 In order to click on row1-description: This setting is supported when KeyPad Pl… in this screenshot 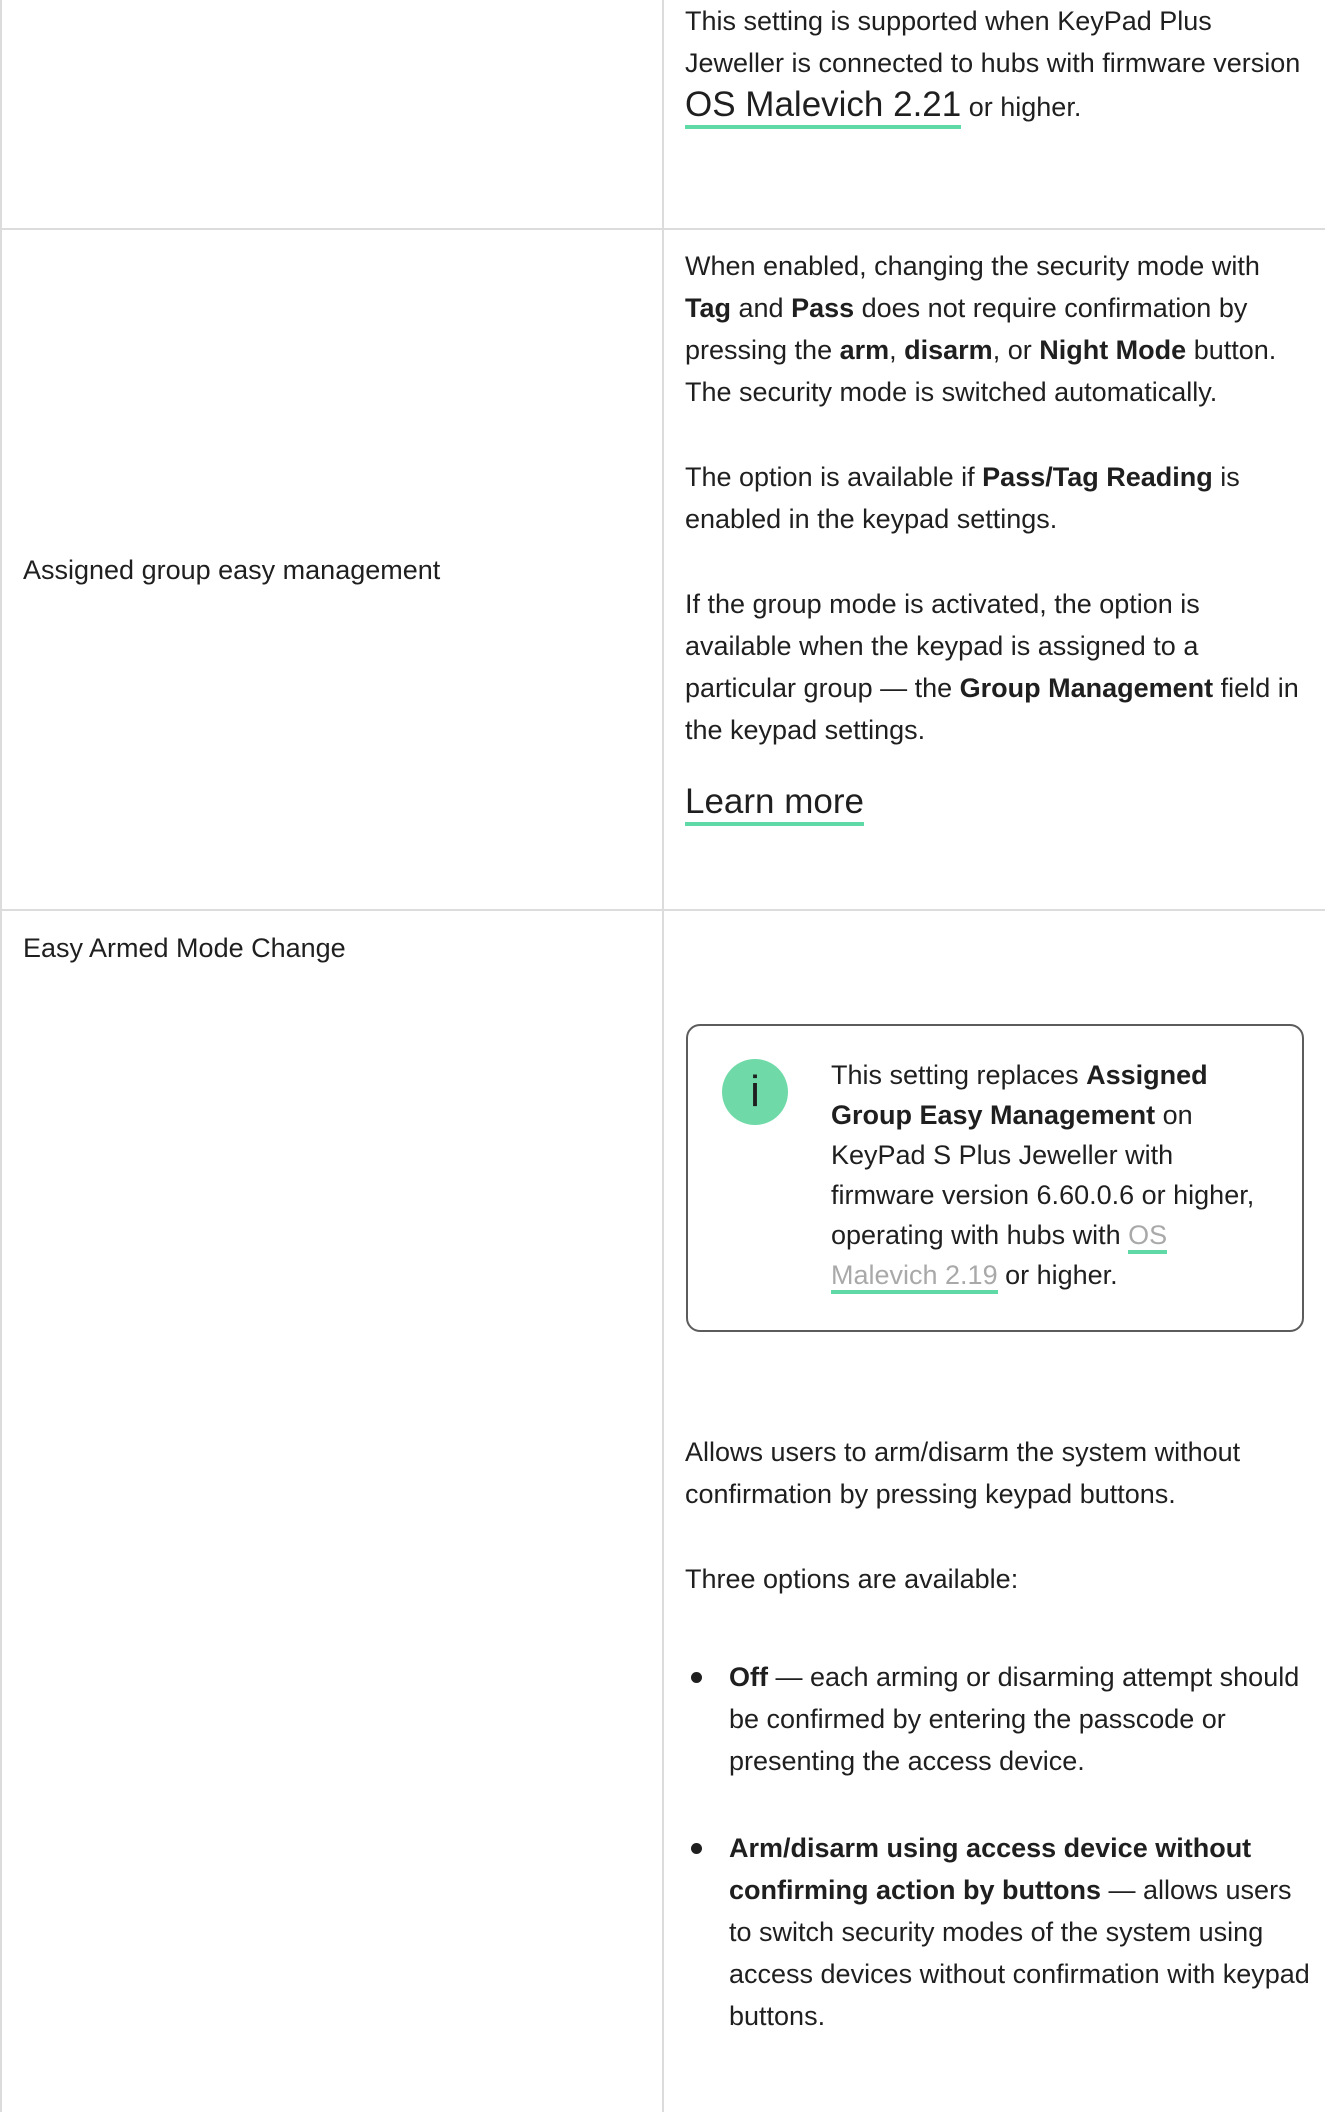, I will do `click(997, 64)`.